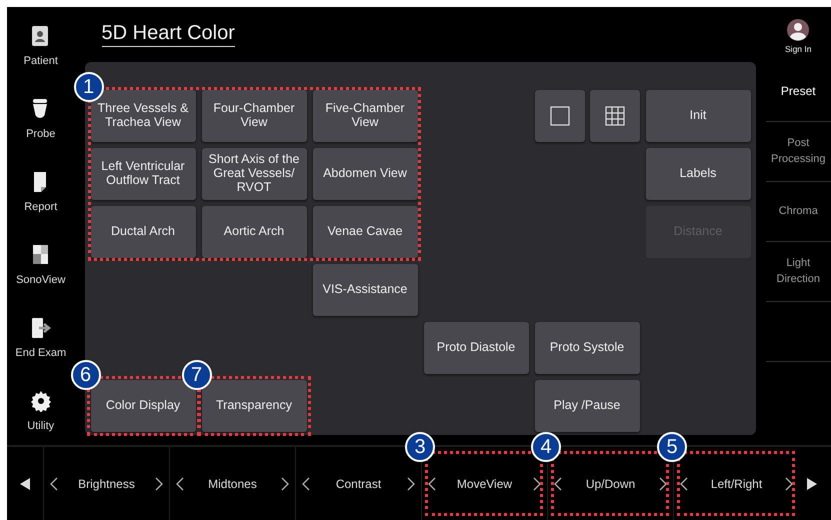 The height and width of the screenshot is (520, 831). I want to click on panel-button: Init, so click(698, 116).